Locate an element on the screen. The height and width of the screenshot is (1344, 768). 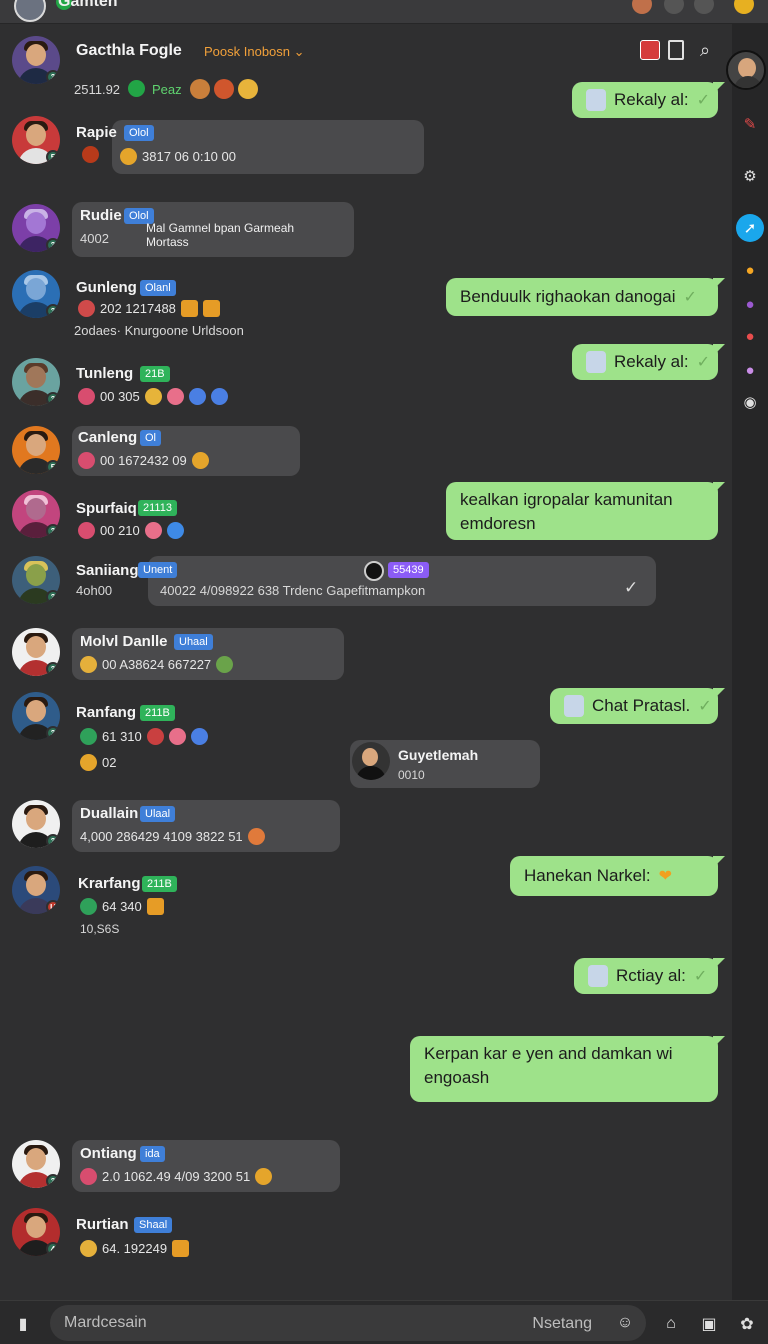
stats-row: 2.0 1062.49 4/09 3200 51 is located at coordinates (176, 1176).